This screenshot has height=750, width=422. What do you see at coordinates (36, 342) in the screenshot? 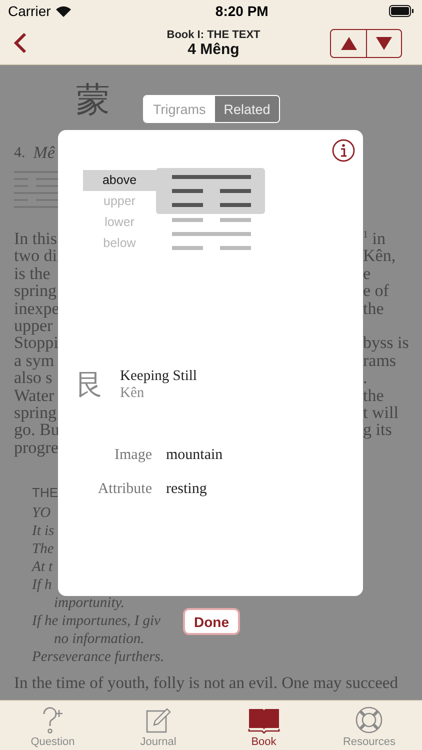
I see `body-text: Stoppi` at bounding box center [36, 342].